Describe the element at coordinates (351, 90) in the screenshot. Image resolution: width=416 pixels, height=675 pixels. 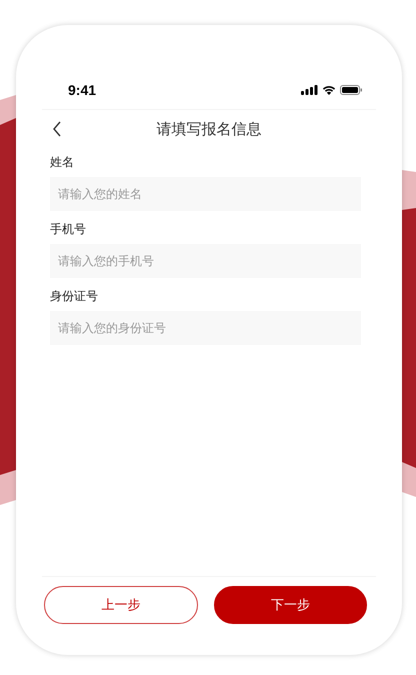
I see `battery-icon` at that location.